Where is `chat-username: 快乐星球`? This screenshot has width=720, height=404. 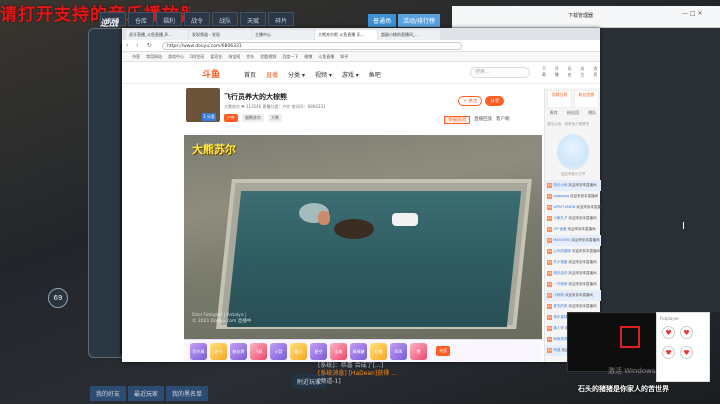
chat-username: 快乐星球 is located at coordinates (560, 317).